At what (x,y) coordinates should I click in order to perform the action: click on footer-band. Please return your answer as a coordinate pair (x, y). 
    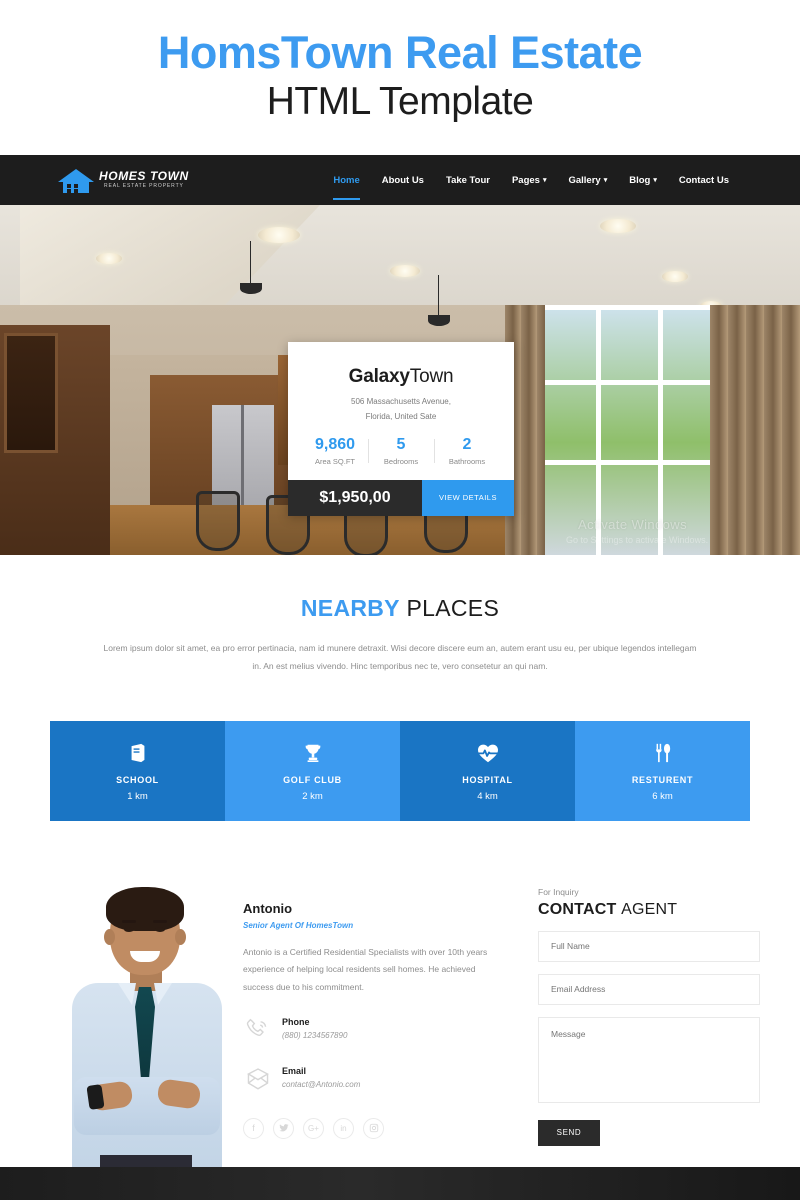
    Looking at the image, I should click on (400, 1183).